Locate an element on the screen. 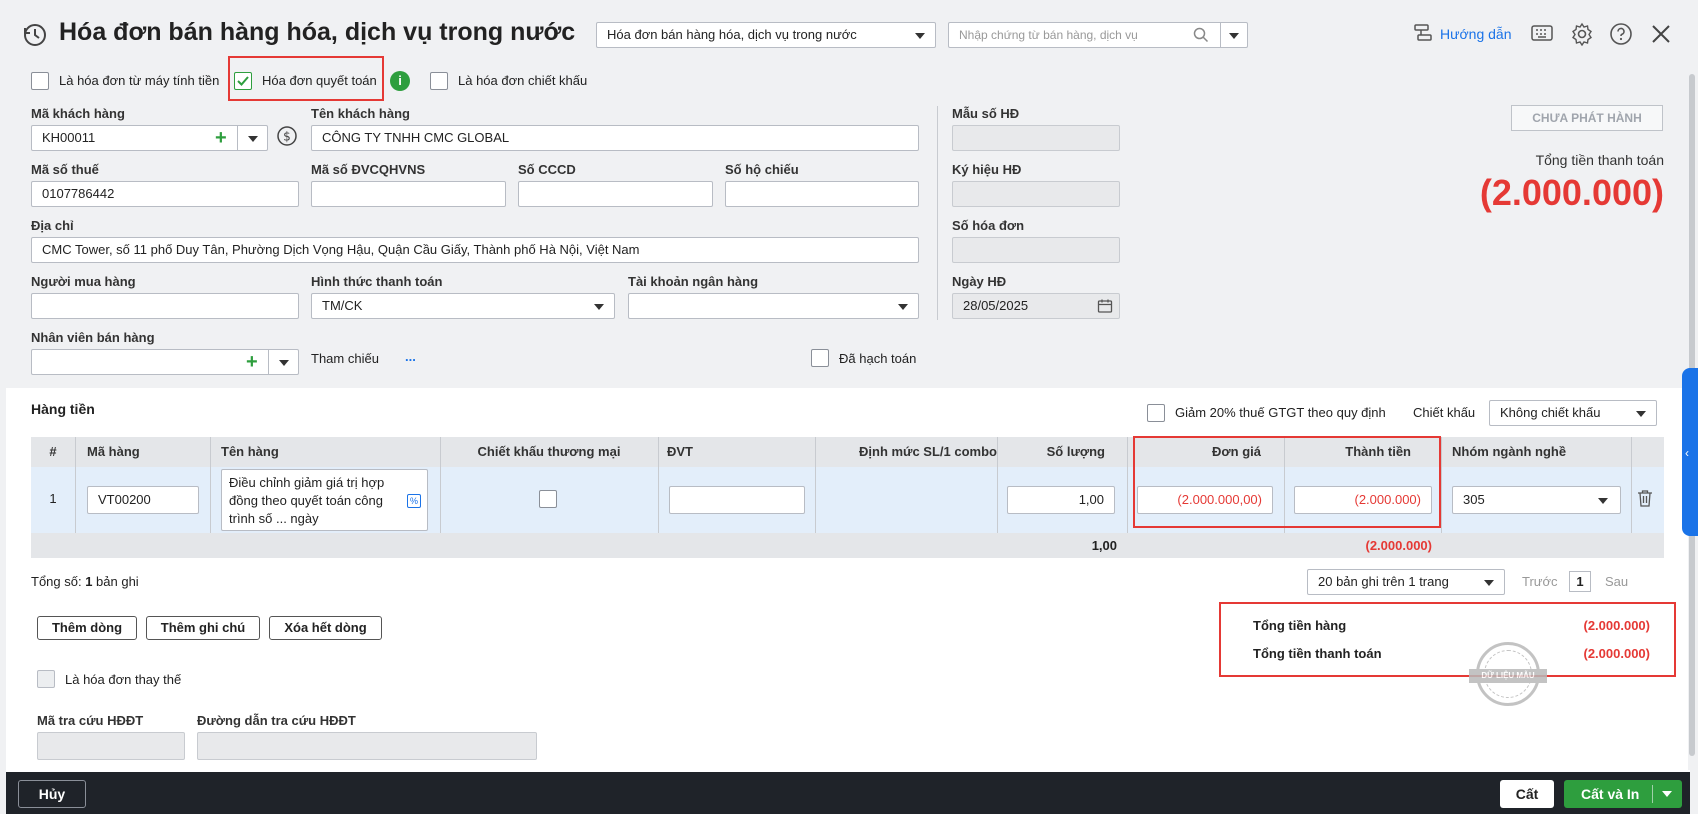  discount-value: Không chiết khấu is located at coordinates (1550, 412).